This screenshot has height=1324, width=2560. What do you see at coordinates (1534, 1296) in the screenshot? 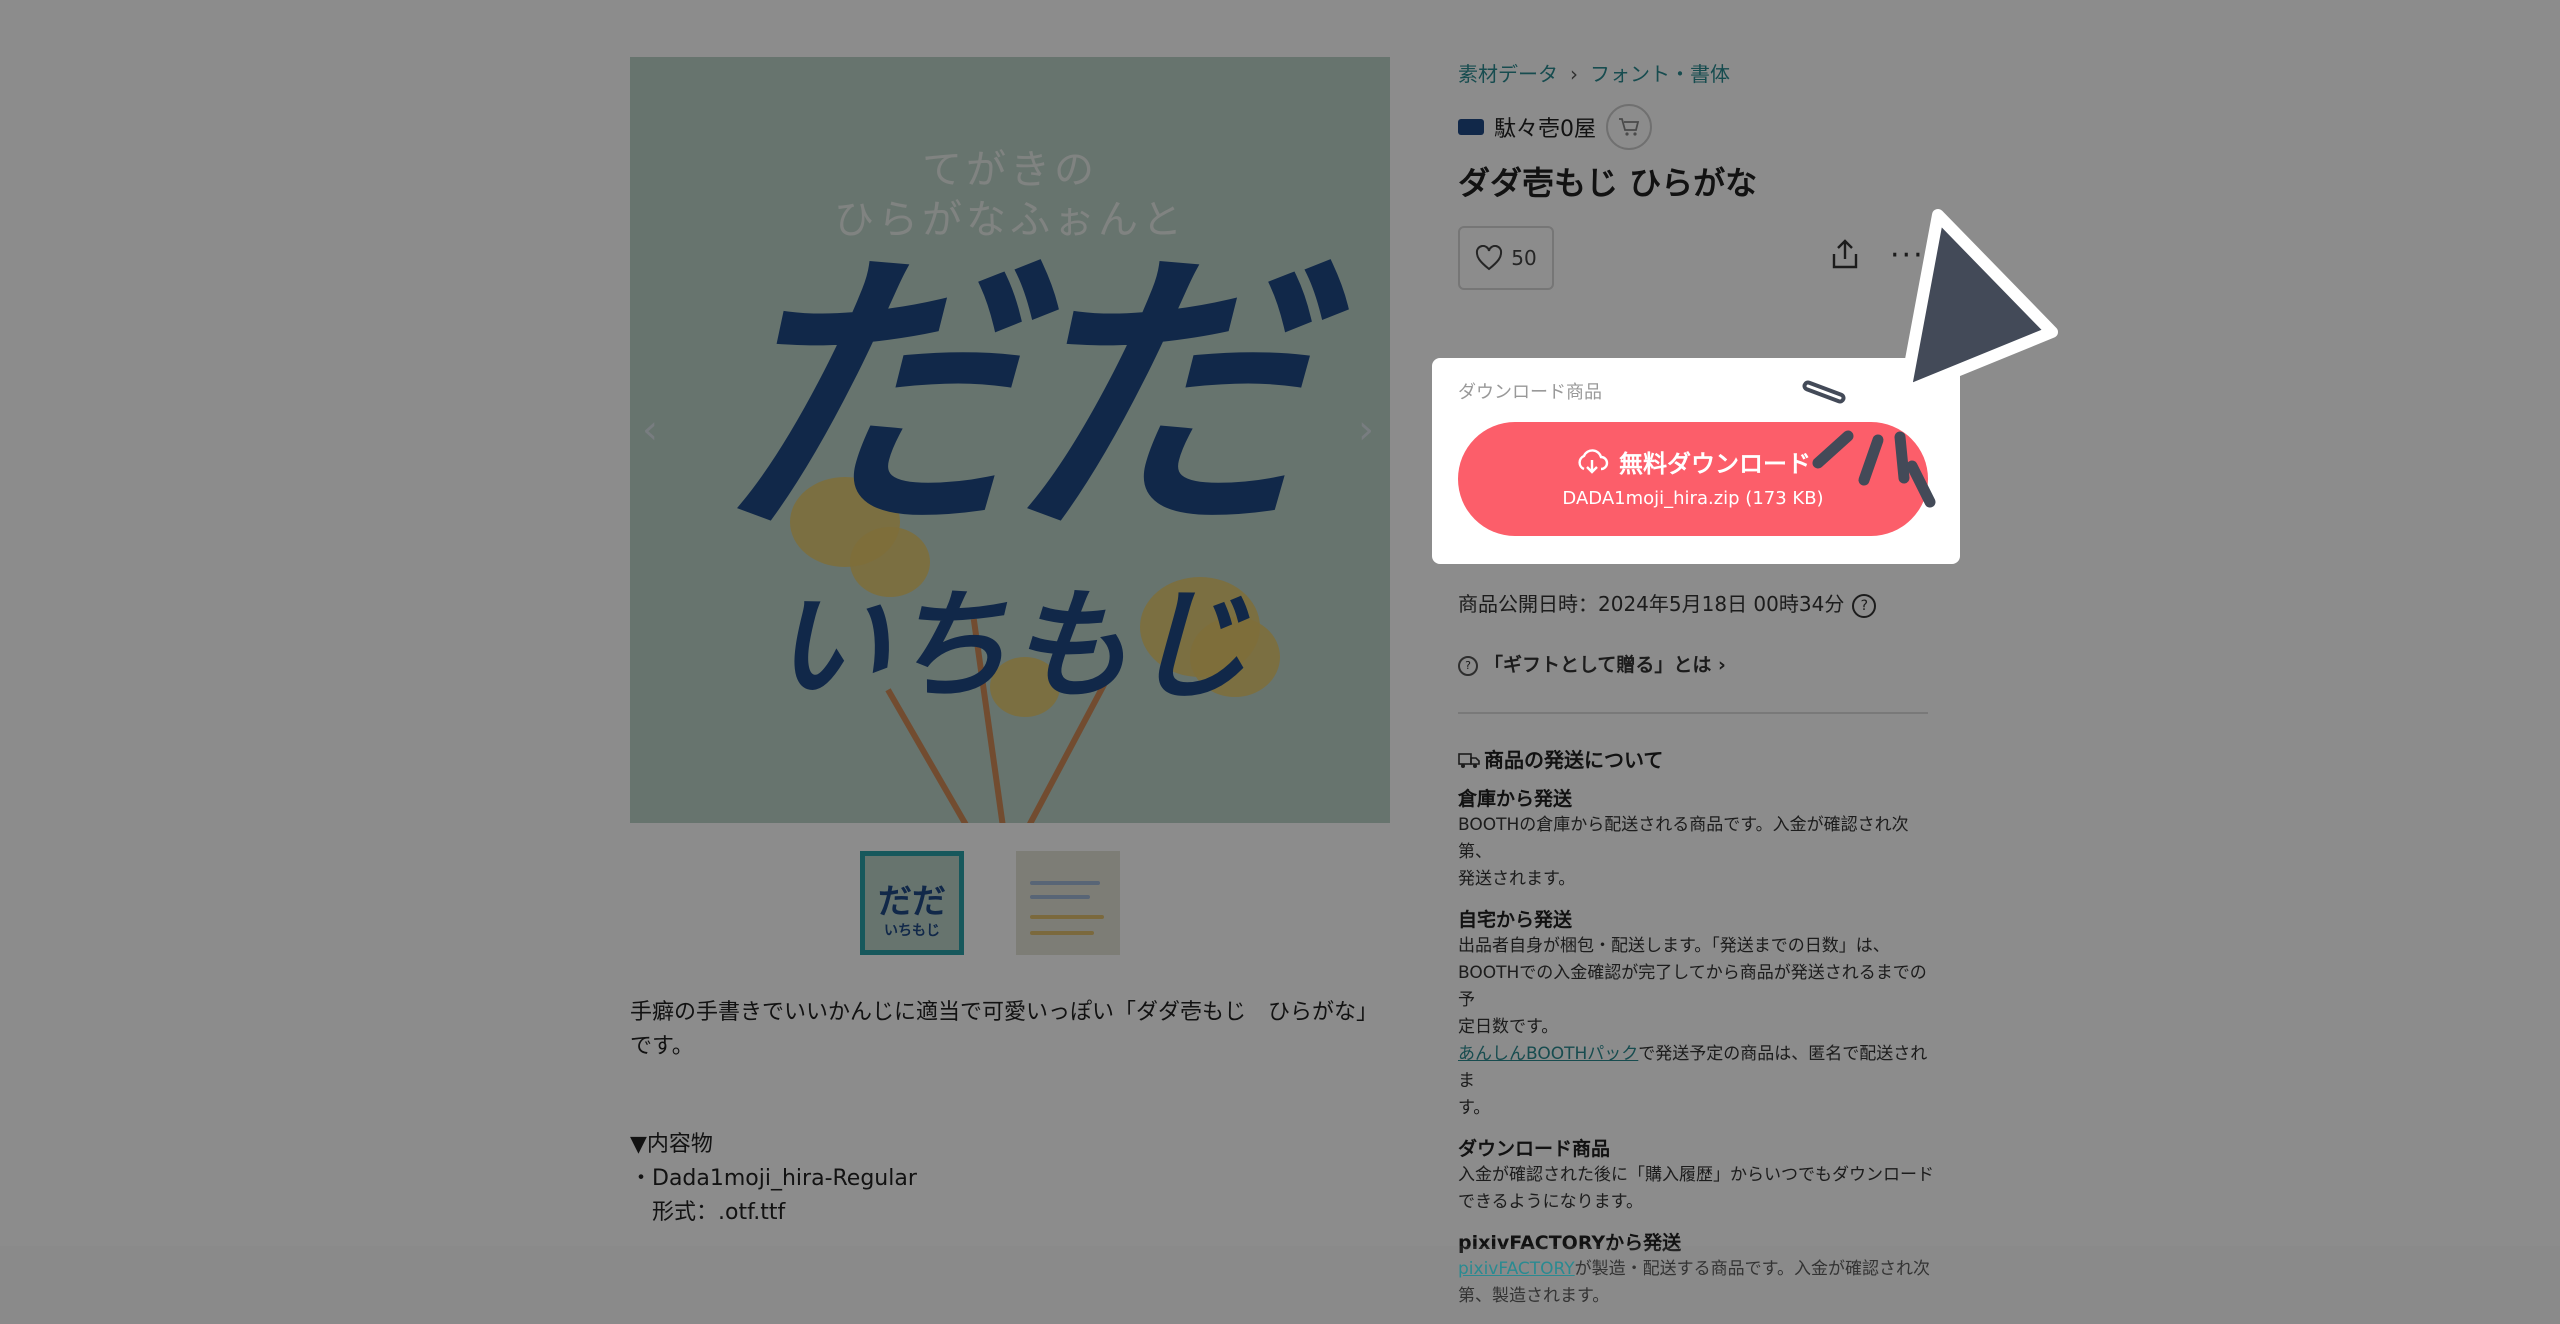
I see `shipping-item-body-line: 第、製造されます。` at bounding box center [1534, 1296].